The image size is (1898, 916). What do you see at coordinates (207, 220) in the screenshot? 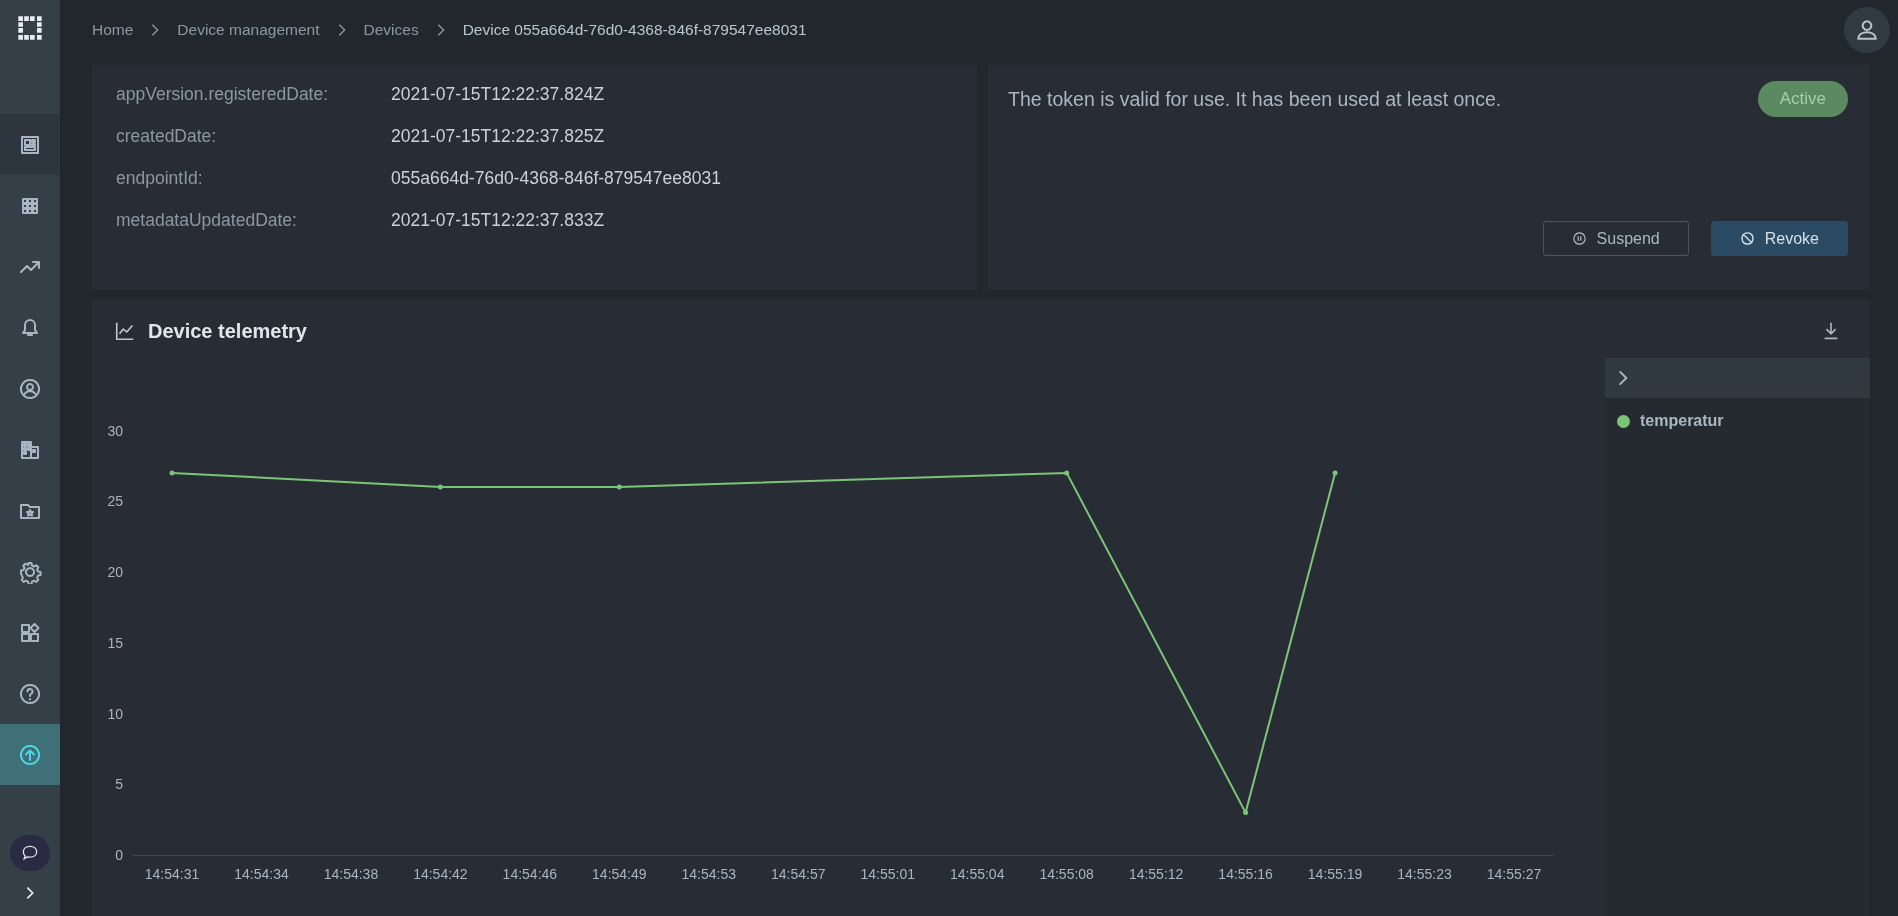
I see `detail-label: metadataUpdatedDate:` at bounding box center [207, 220].